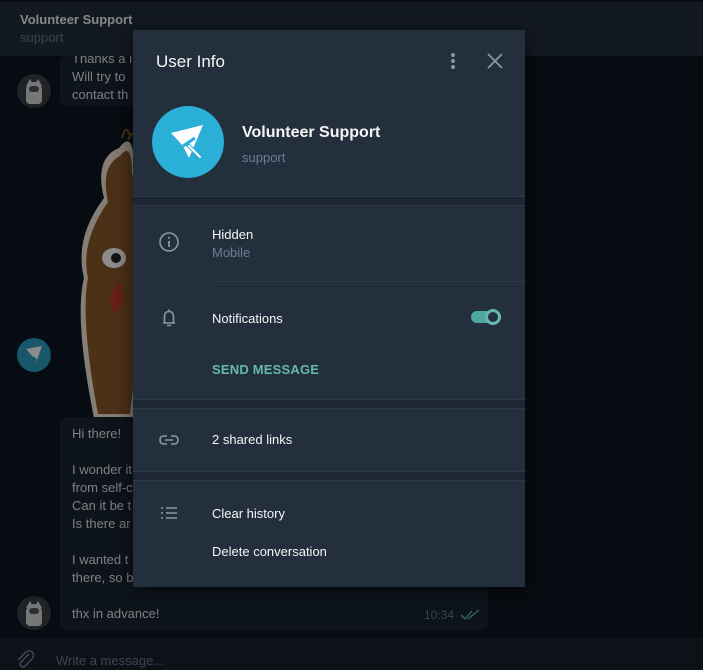 This screenshot has height=670, width=703. I want to click on row-separator, so click(368, 281).